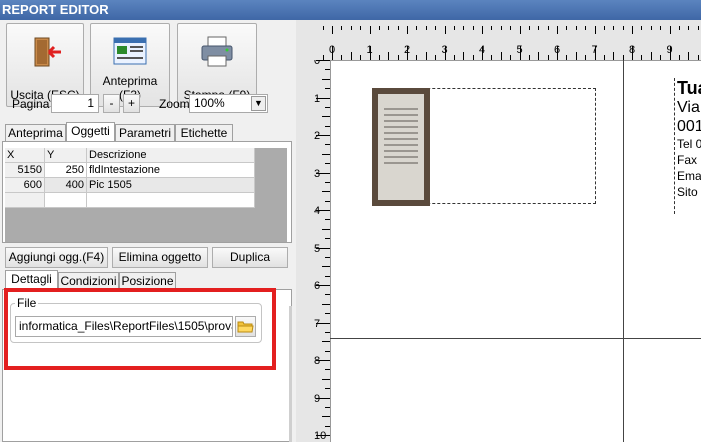 The height and width of the screenshot is (442, 701). Describe the element at coordinates (35, 133) in the screenshot. I see `tab-anteprima: Anteprima` at that location.